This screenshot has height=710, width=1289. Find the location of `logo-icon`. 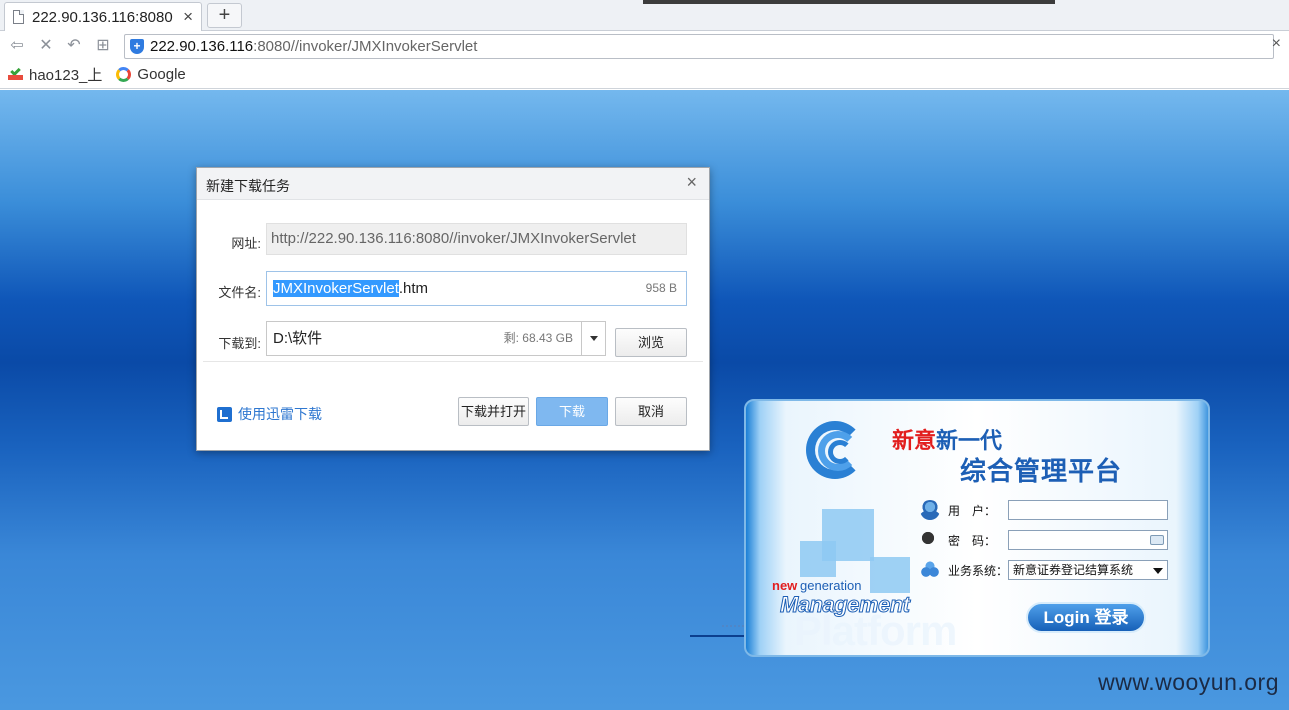

logo-icon is located at coordinates (837, 450).